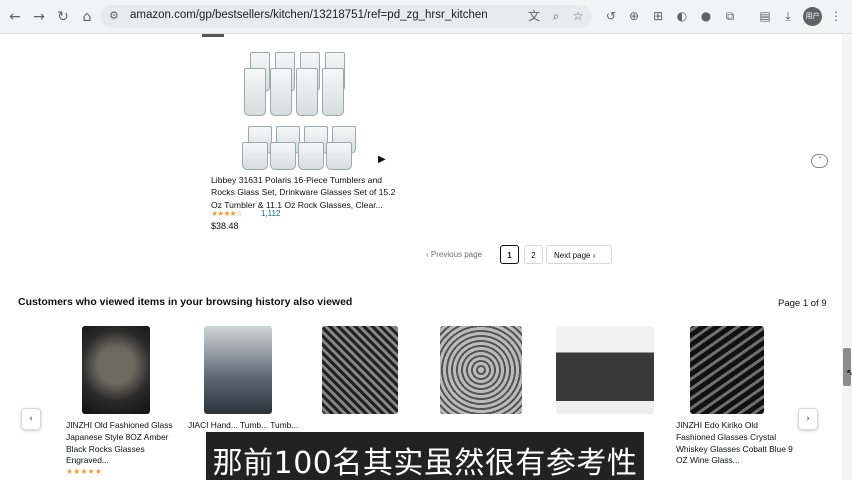  I want to click on scrollbar-track, so click(847, 257).